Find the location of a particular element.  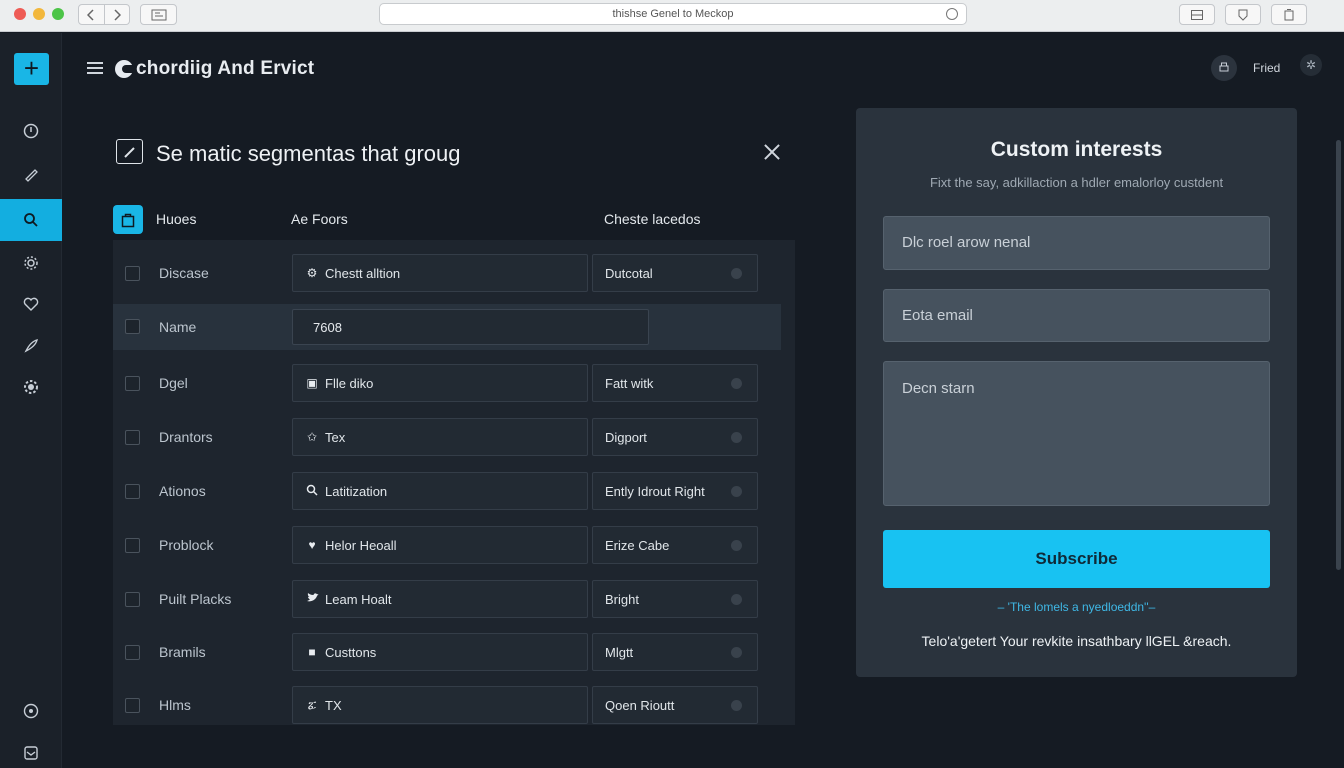

row-field: Leam Hoalt is located at coordinates (440, 599).